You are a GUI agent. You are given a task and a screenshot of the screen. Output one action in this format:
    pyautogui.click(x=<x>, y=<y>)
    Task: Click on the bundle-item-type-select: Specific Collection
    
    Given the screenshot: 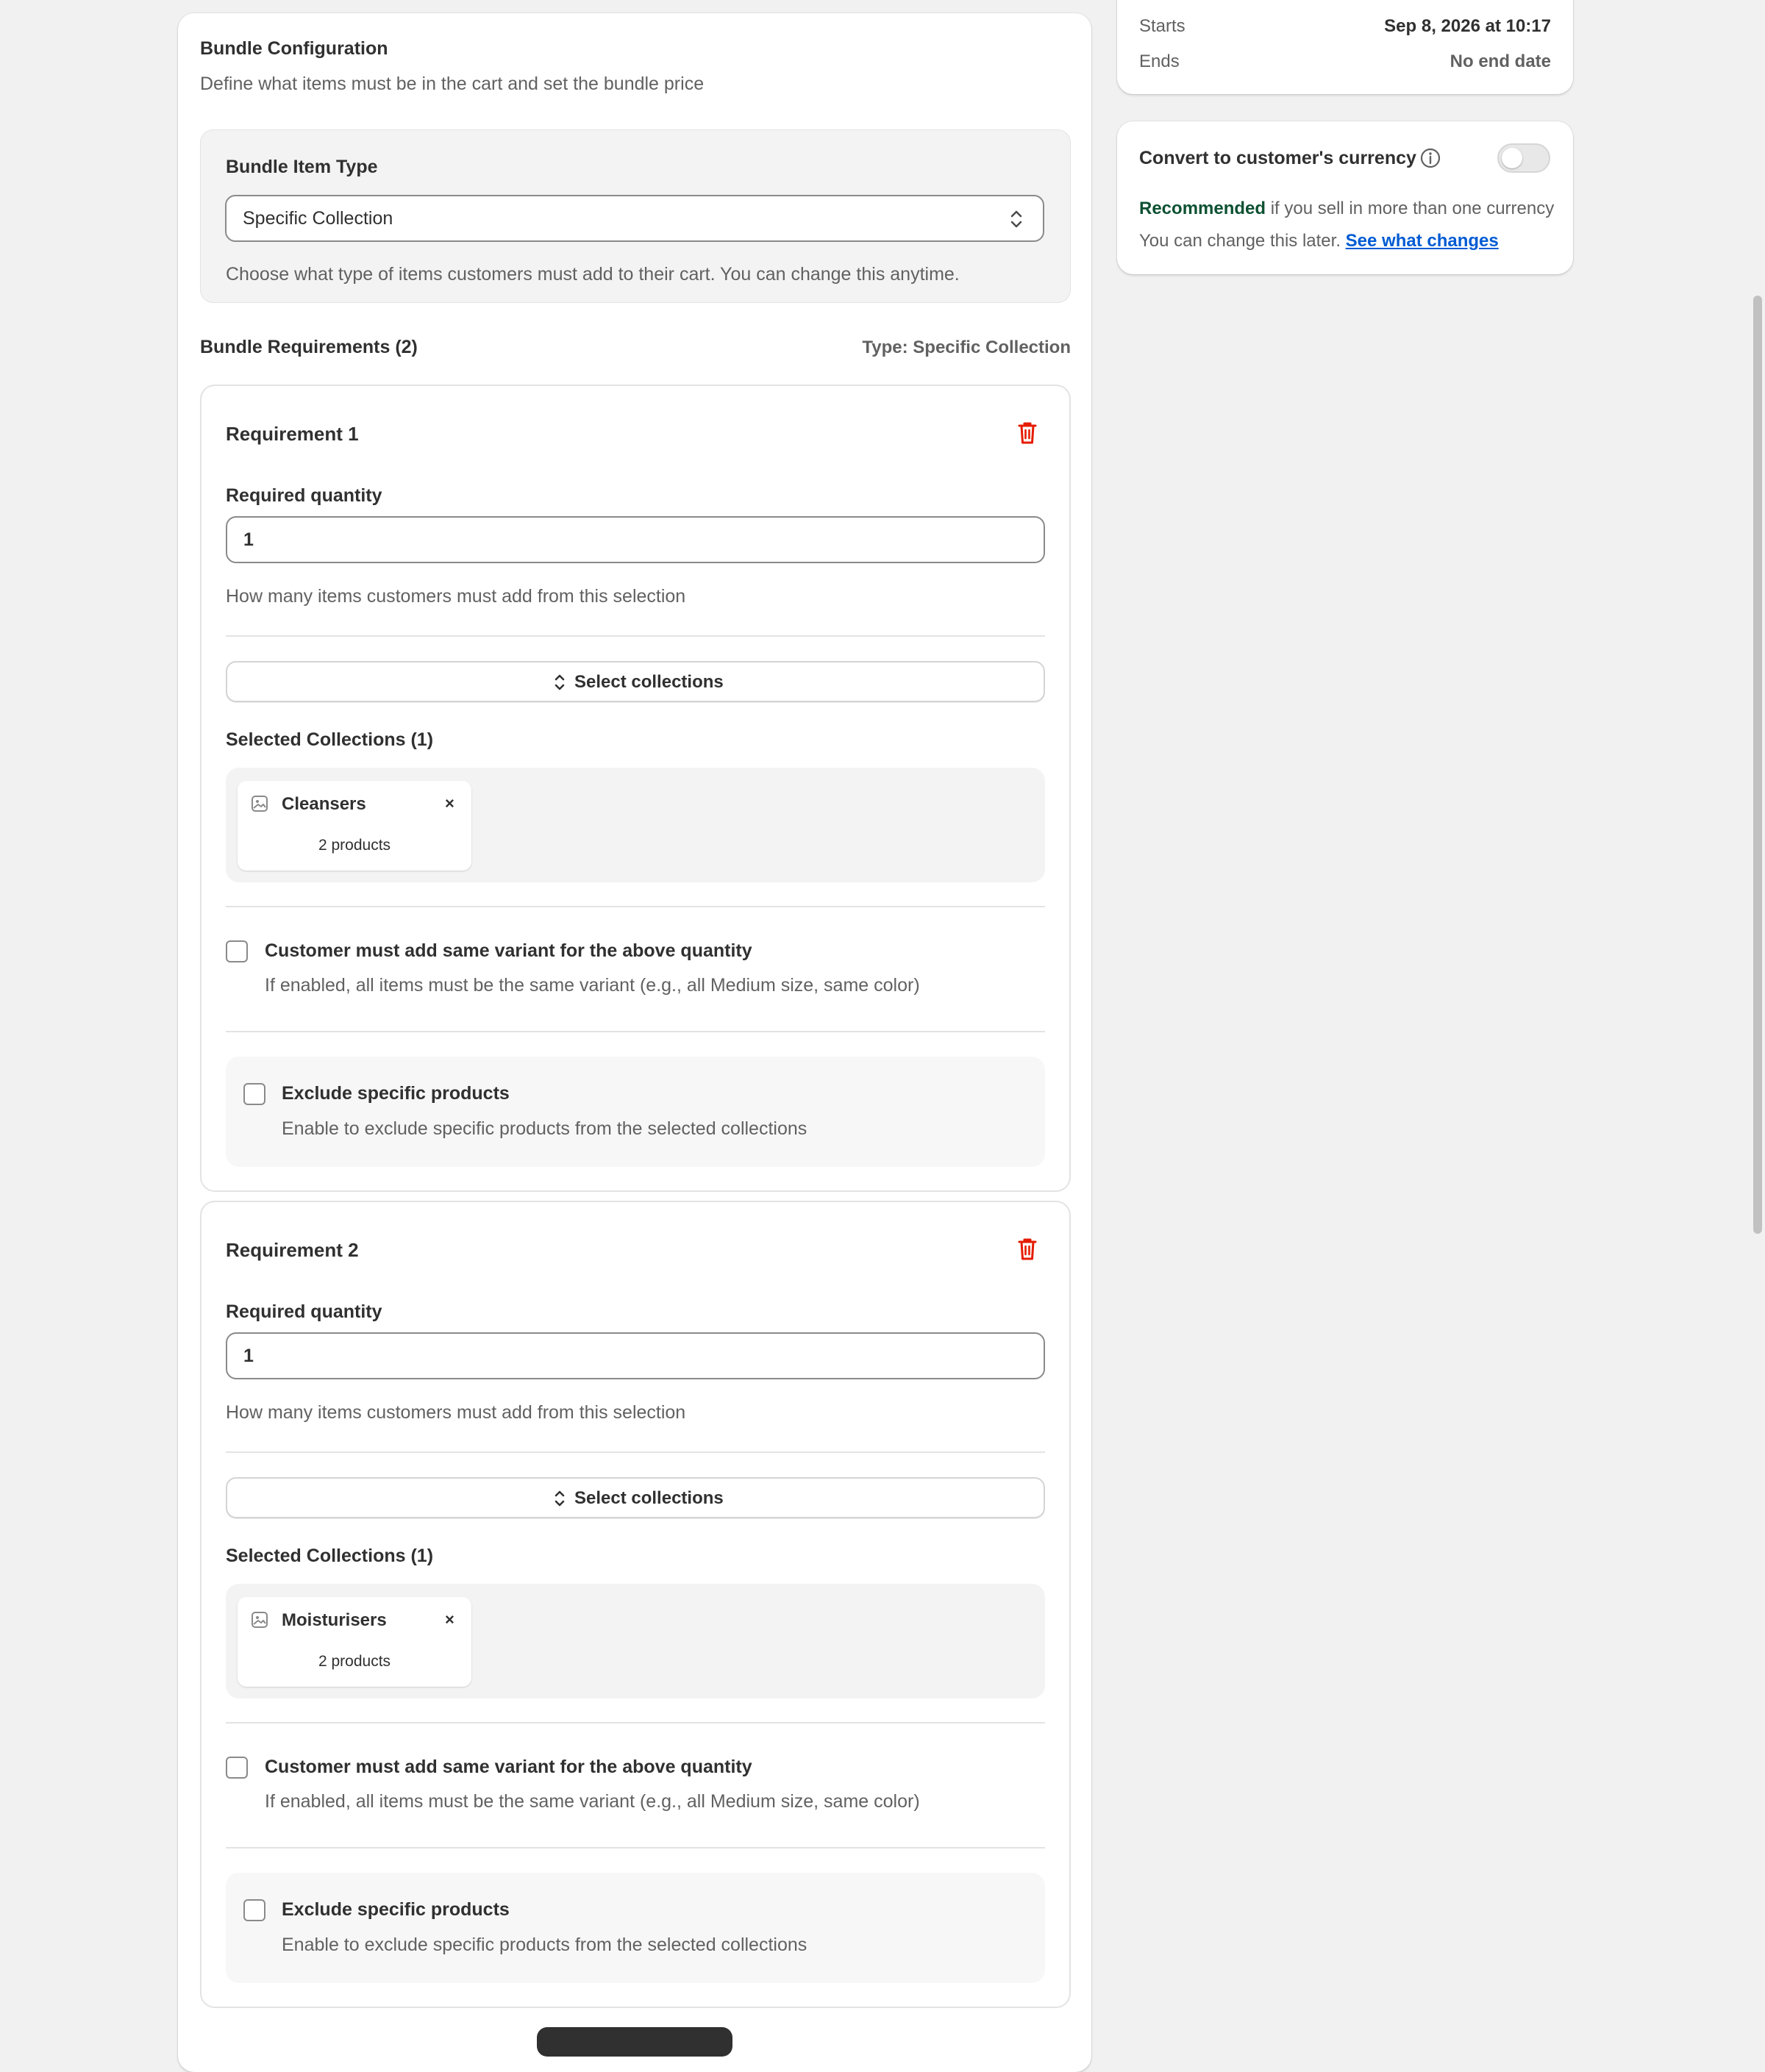 What is the action you would take?
    pyautogui.click(x=635, y=218)
    